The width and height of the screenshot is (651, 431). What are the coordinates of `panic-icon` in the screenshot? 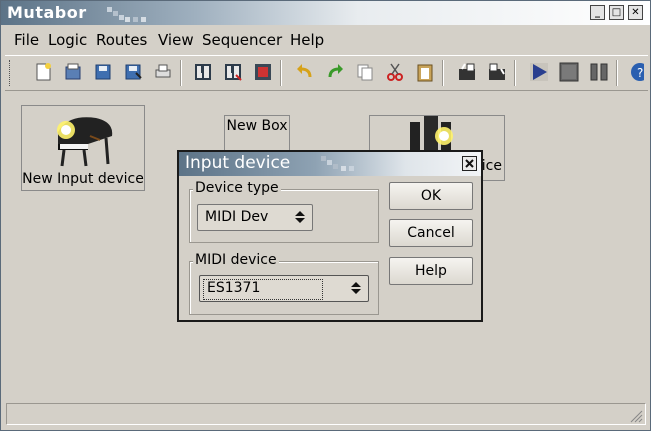 It's located at (263, 72).